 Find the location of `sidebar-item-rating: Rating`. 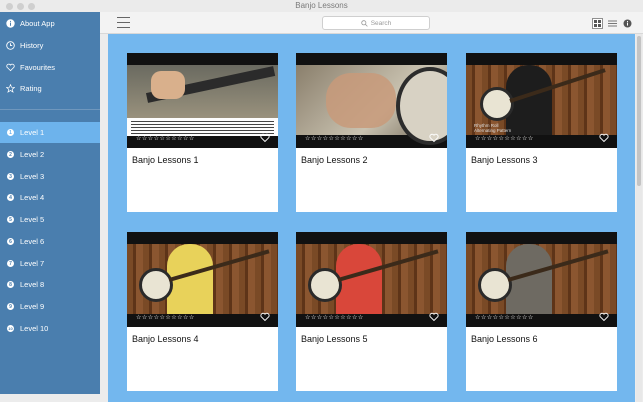

sidebar-item-rating: Rating is located at coordinates (50, 88).